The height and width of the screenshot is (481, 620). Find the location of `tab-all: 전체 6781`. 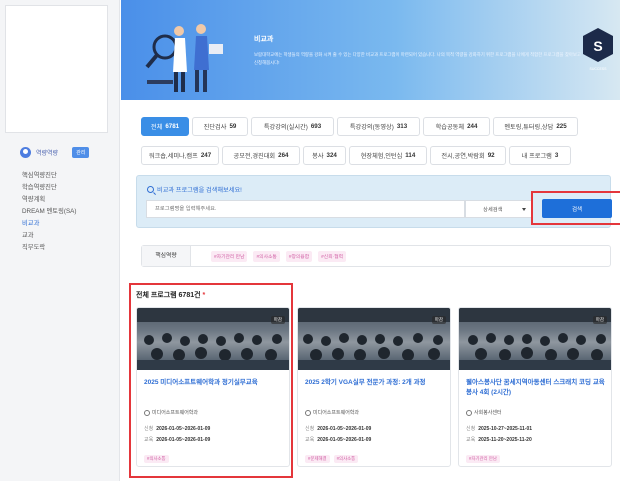

tab-all: 전체 6781 is located at coordinates (165, 126).